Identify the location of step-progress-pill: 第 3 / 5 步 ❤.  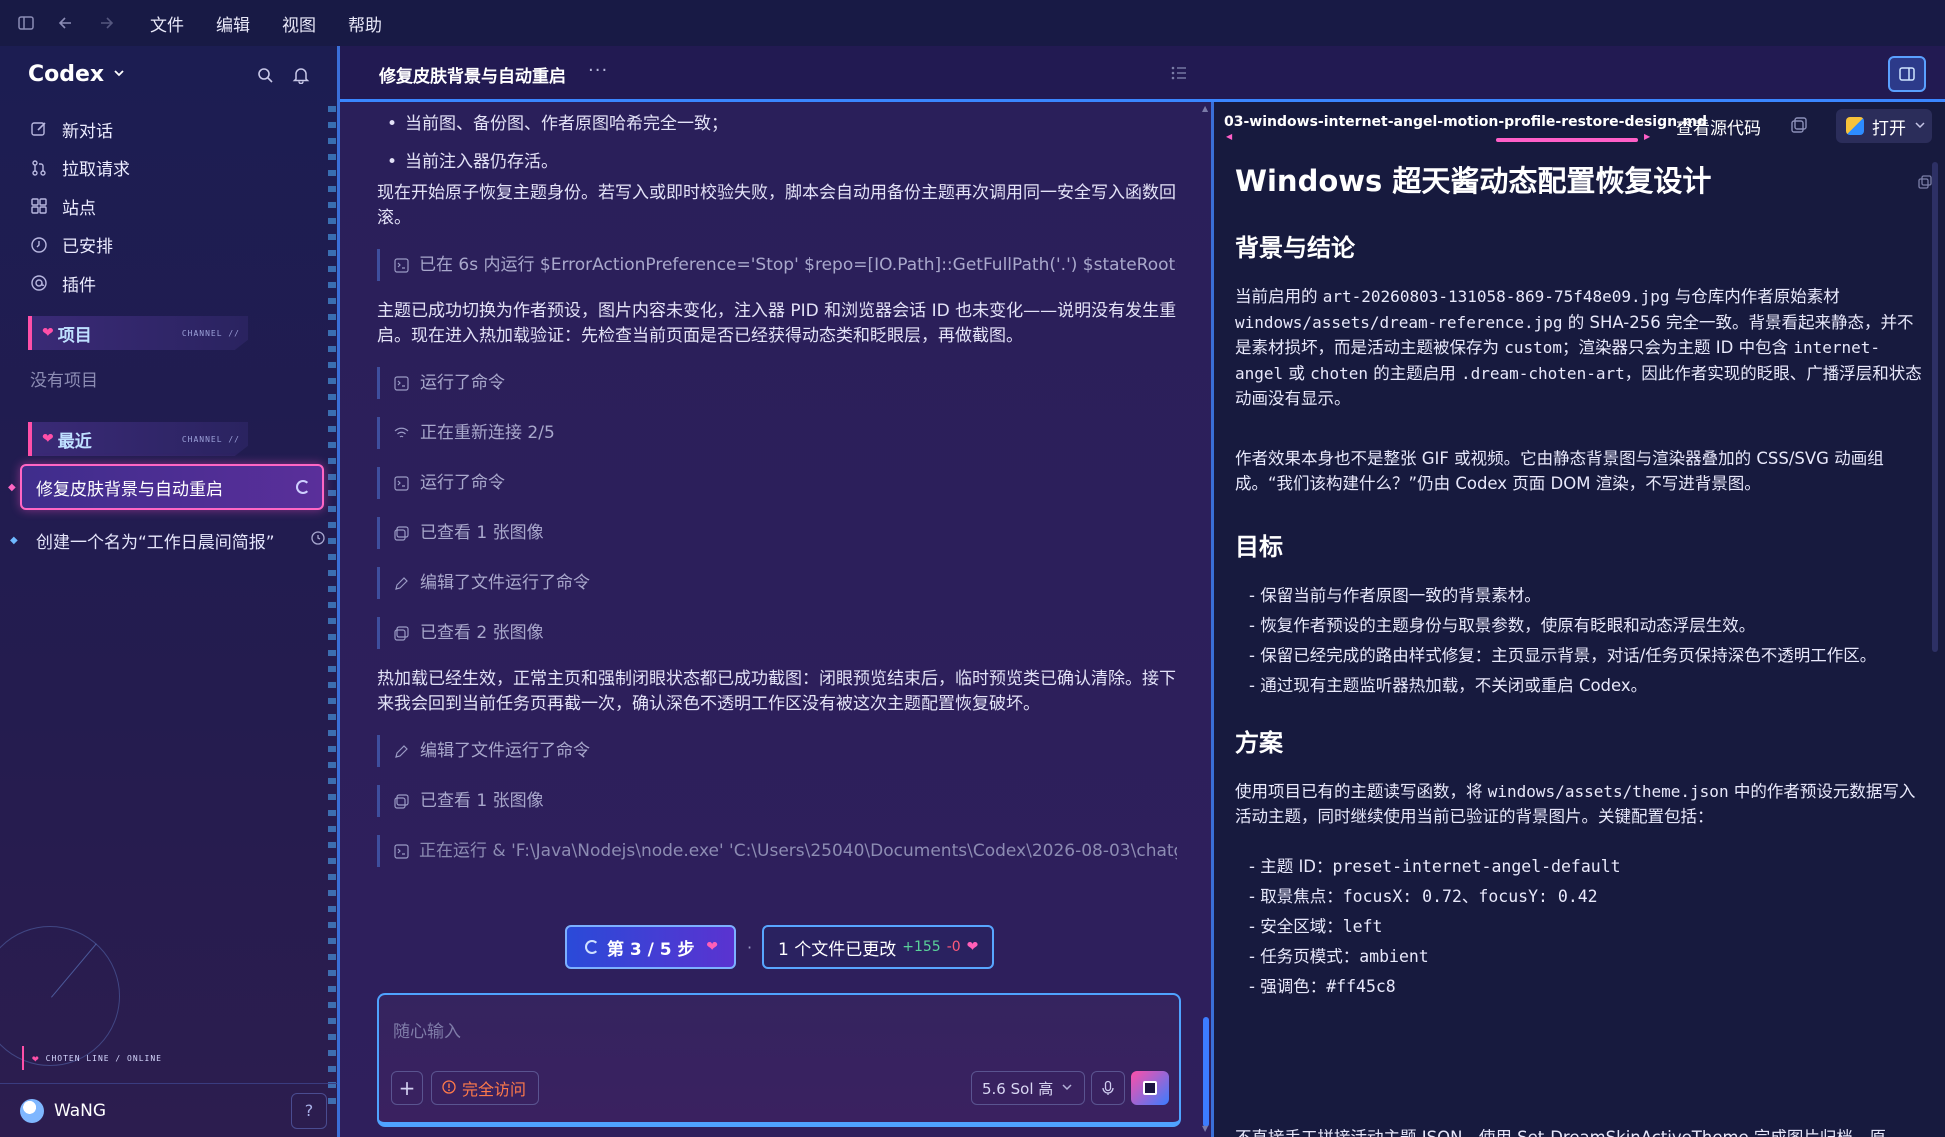
(650, 947).